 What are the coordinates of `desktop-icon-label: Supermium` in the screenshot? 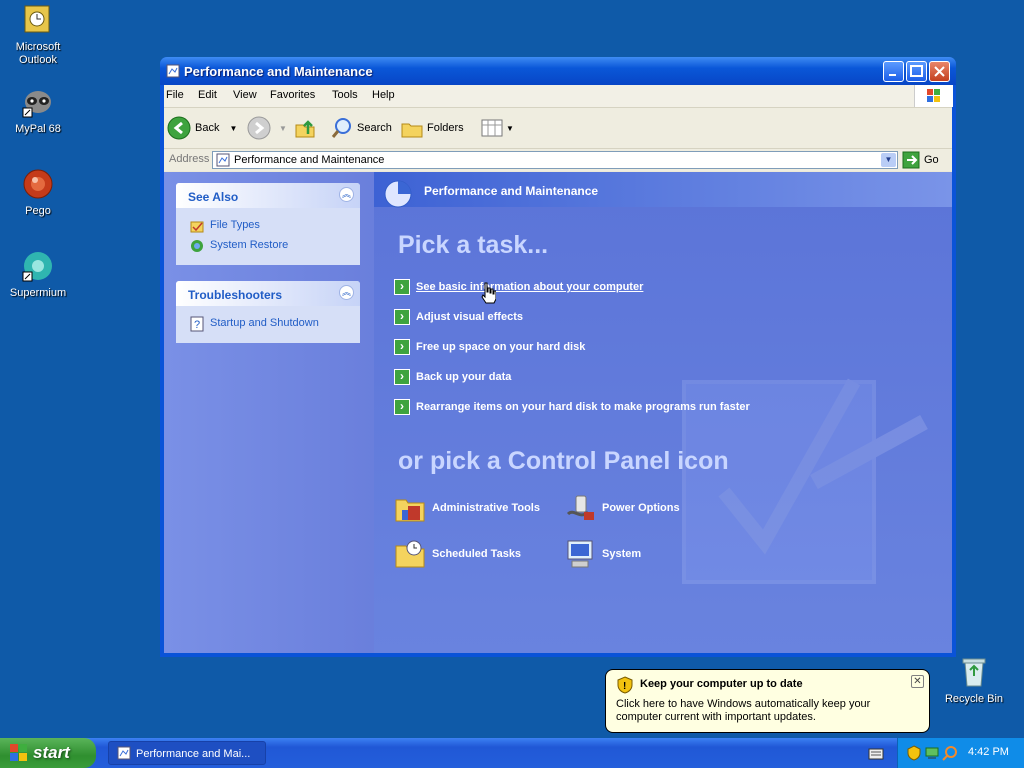 It's located at (38, 293).